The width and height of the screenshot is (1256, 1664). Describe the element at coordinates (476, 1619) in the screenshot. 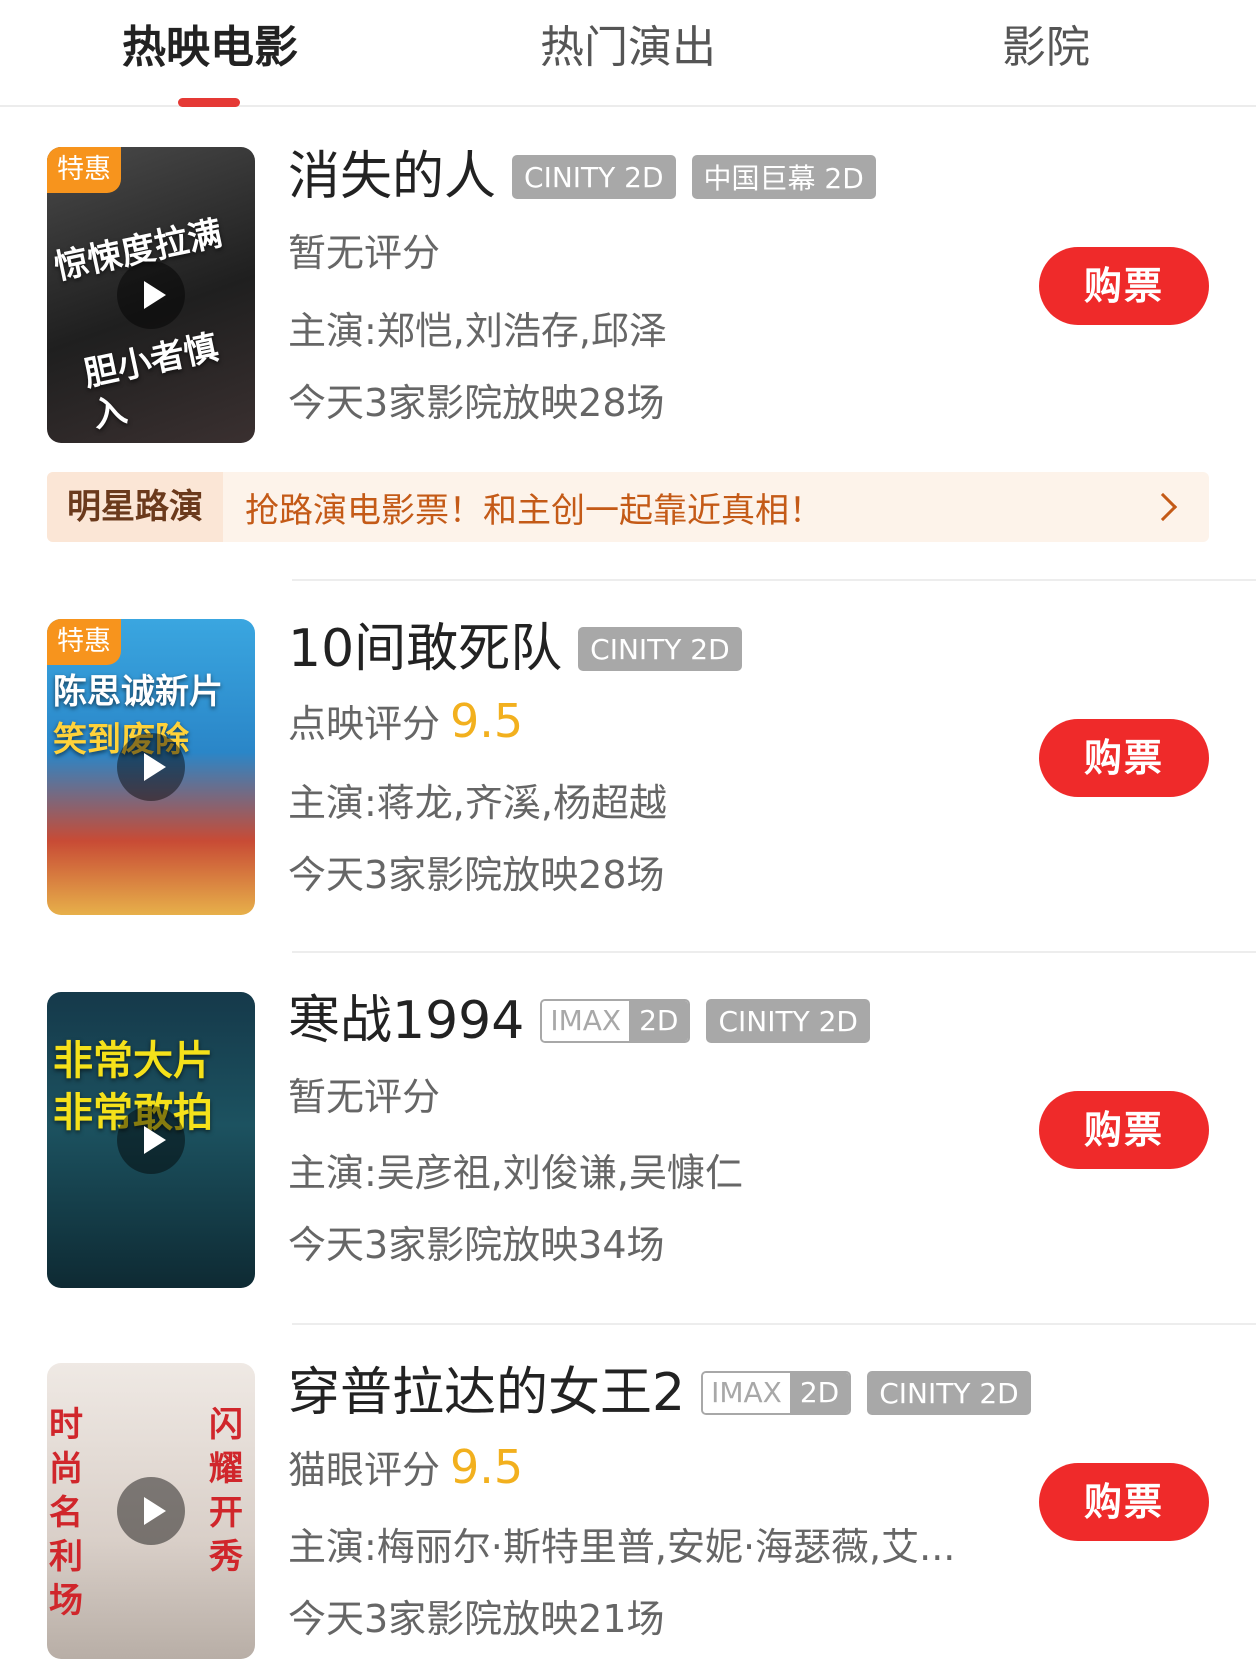

I see `movie-showings: 今天3家影院放映21场` at that location.